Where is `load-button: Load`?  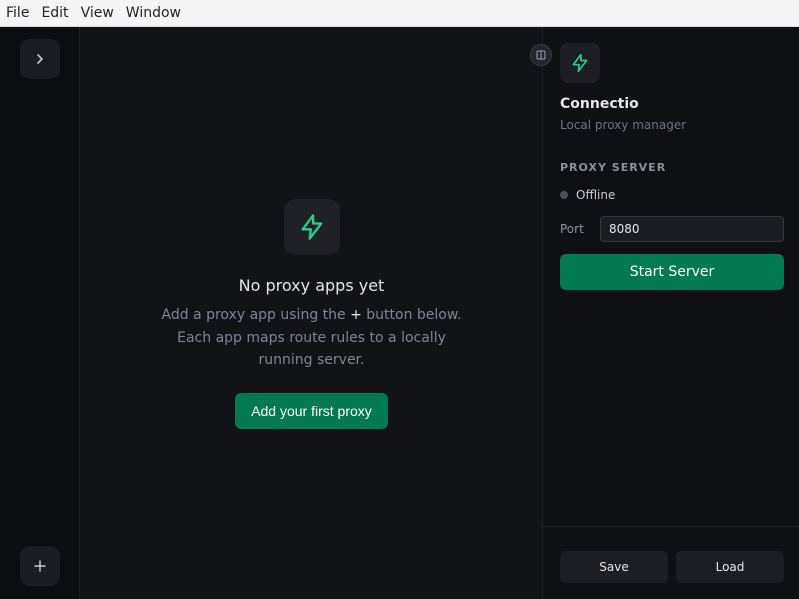 load-button: Load is located at coordinates (730, 567).